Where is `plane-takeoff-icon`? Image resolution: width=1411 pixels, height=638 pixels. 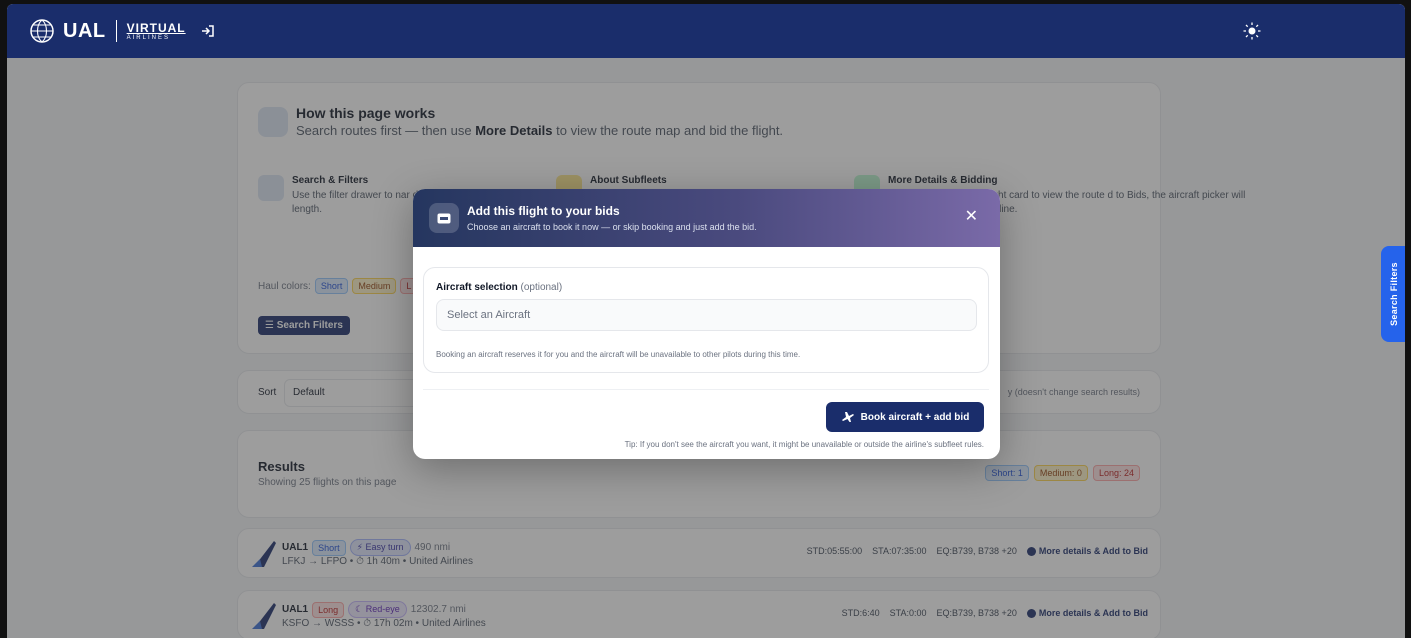
plane-takeoff-icon is located at coordinates (847, 417).